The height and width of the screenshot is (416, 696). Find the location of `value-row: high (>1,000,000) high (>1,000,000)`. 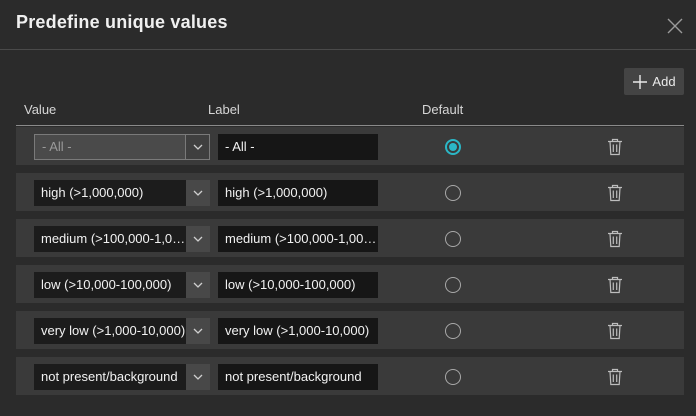

value-row: high (>1,000,000) high (>1,000,000) is located at coordinates (350, 192).